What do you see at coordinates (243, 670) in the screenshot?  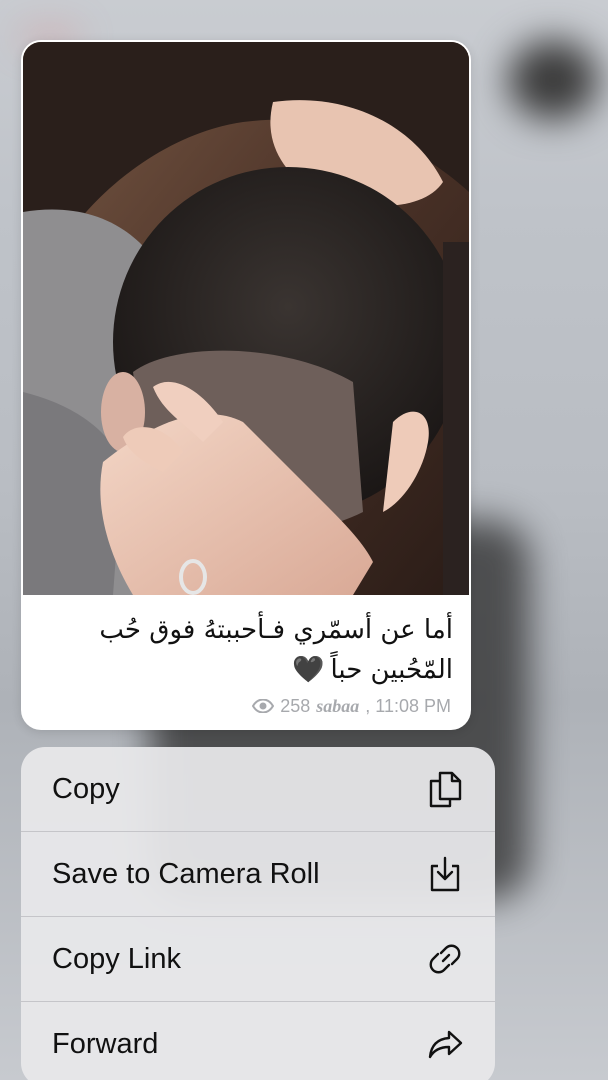 I see `caption-line-2: المّحُبين حباً🖤` at bounding box center [243, 670].